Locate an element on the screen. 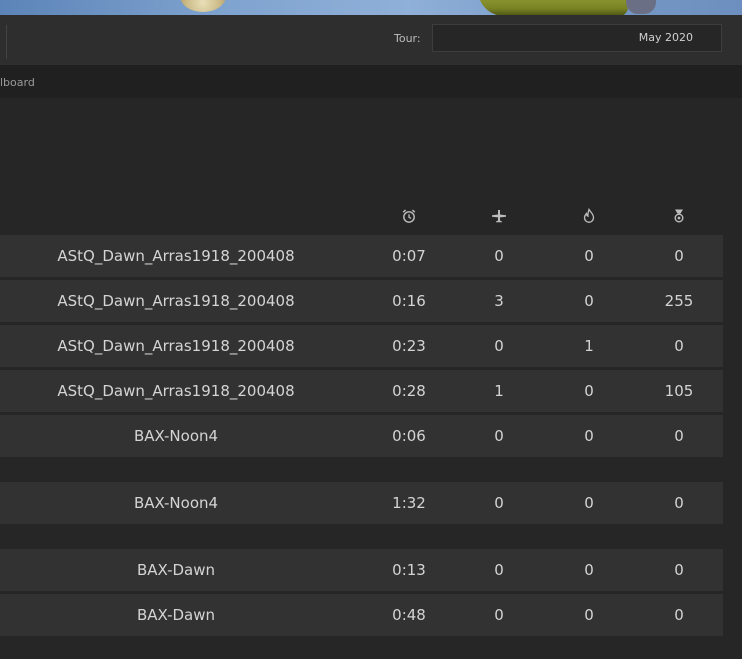 The image size is (742, 659). table-row: BAX-Noon4 1:32 0 0 0 is located at coordinates (361, 503).